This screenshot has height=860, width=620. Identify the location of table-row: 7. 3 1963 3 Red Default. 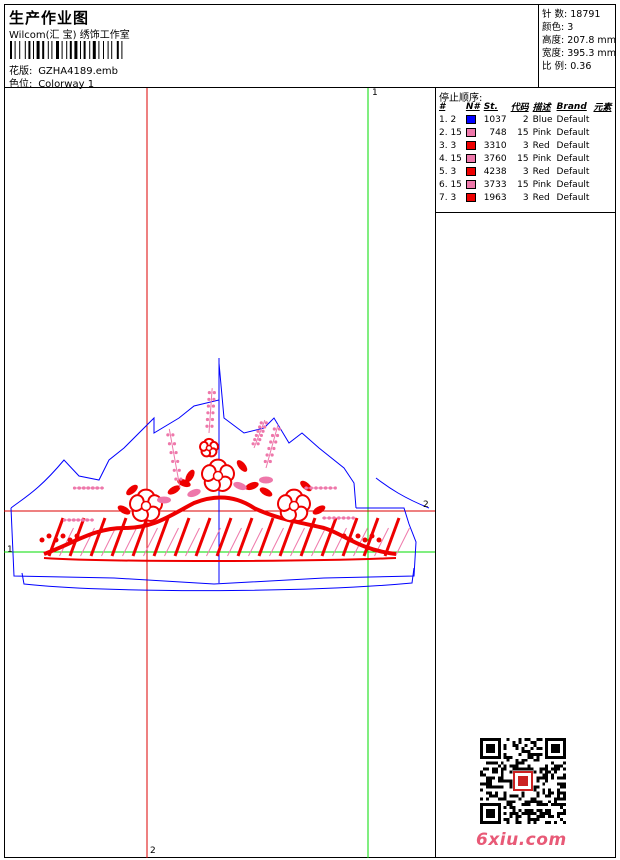
(525, 197).